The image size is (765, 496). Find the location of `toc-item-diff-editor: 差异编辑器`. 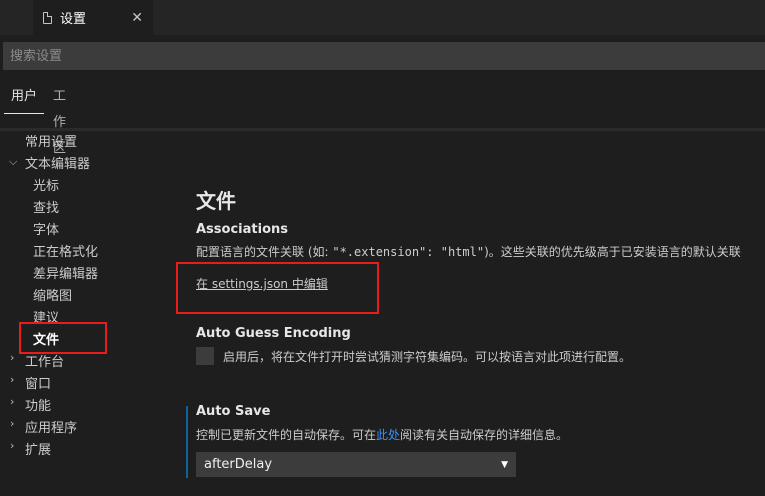

toc-item-diff-editor: 差异编辑器 is located at coordinates (65, 272).